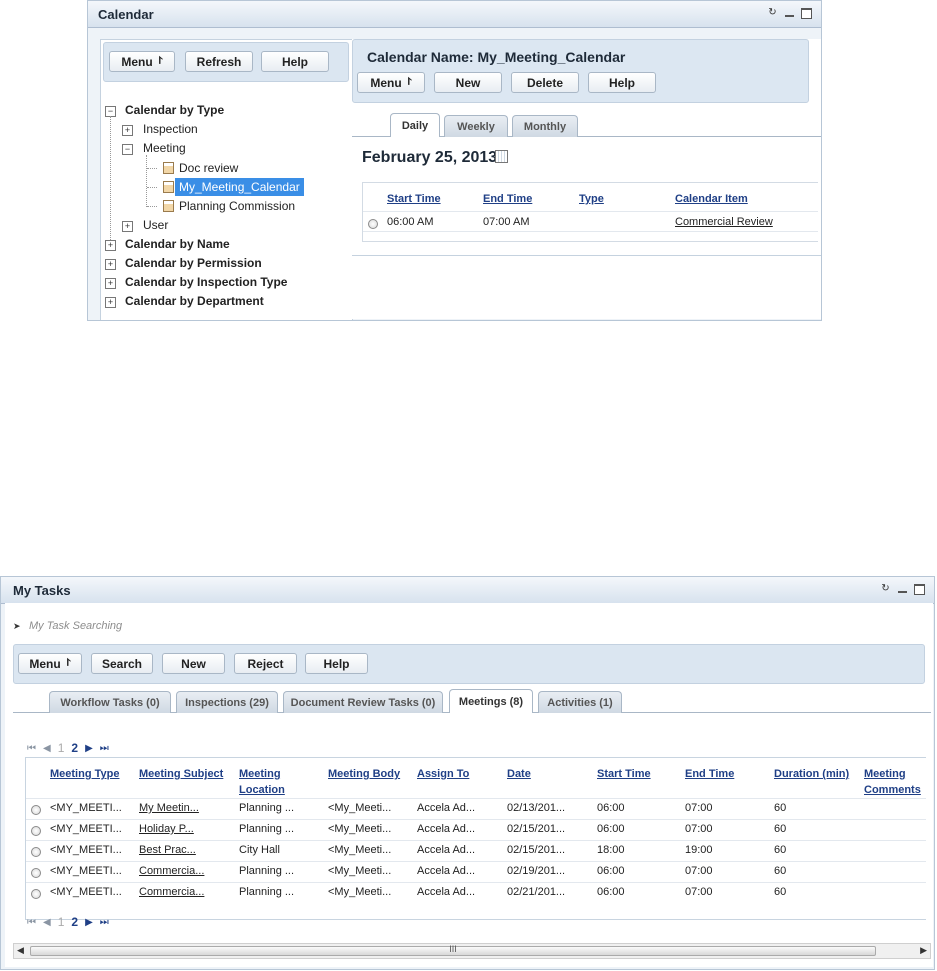 The width and height of the screenshot is (937, 971). I want to click on tree-node-calendar-by-type: Calendar by Type, so click(174, 110).